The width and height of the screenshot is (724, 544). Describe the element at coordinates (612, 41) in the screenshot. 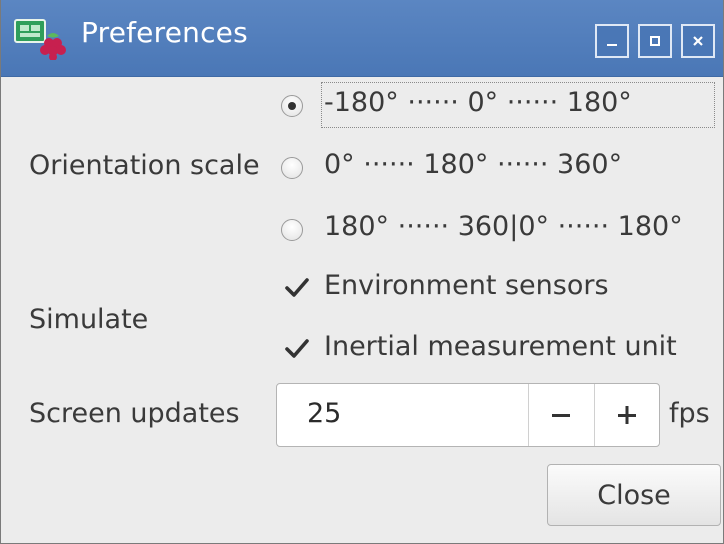

I see `minimize-button` at that location.